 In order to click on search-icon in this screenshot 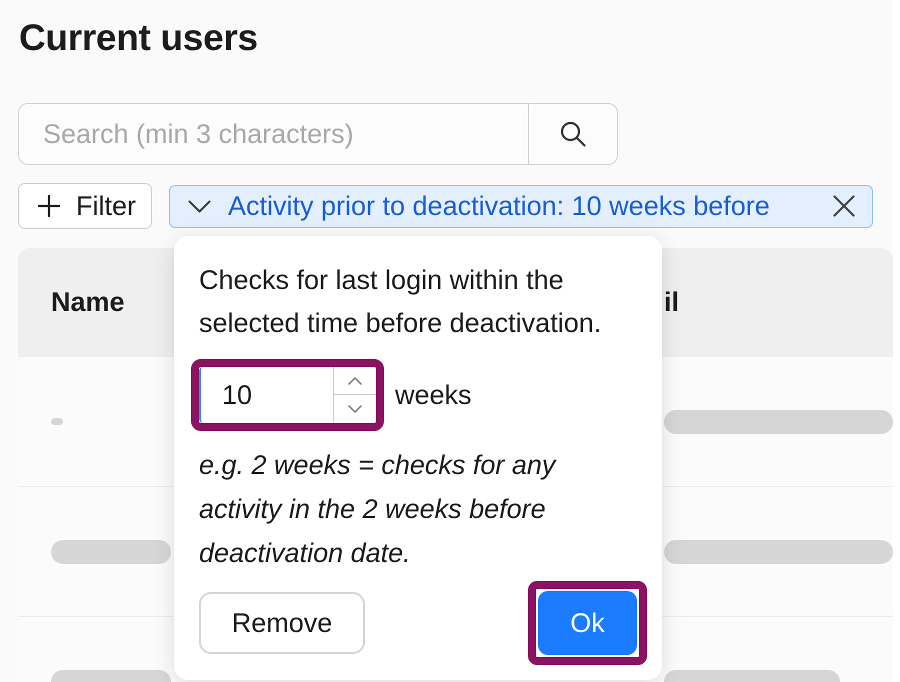, I will do `click(573, 134)`.